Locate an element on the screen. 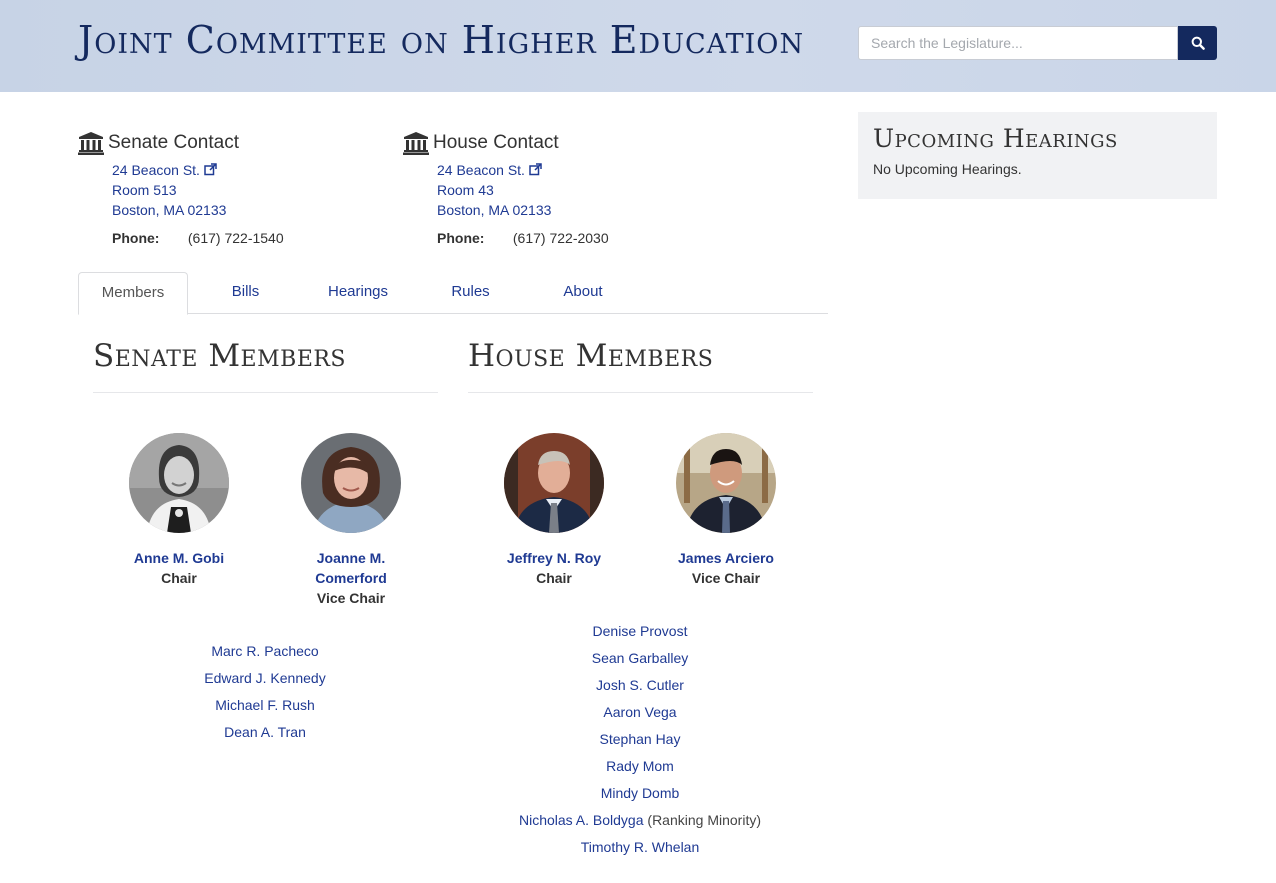 This screenshot has width=1276, height=883. senate-member-link: Michael F. Rush is located at coordinates (265, 705).